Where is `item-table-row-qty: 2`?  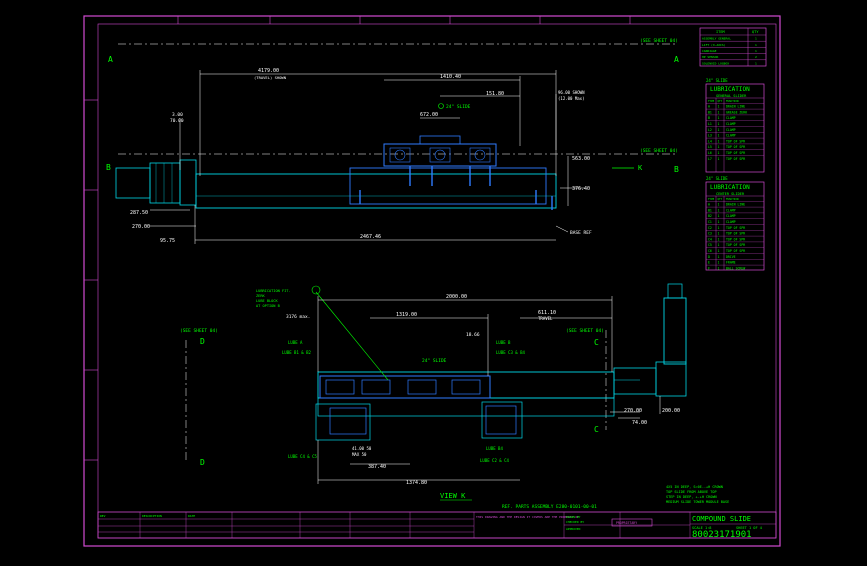
item-table-row-qty: 2 is located at coordinates (756, 57).